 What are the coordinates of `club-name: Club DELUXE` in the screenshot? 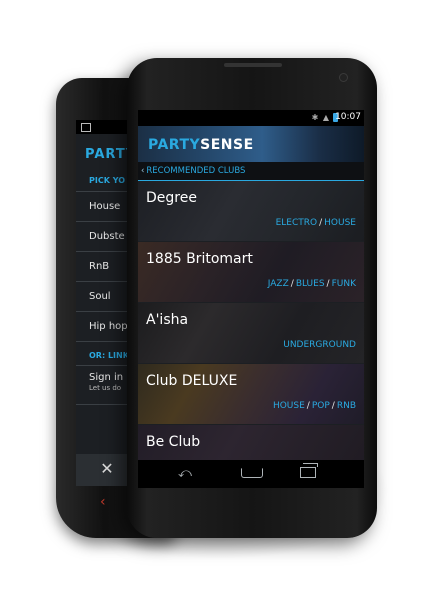 It's located at (192, 381).